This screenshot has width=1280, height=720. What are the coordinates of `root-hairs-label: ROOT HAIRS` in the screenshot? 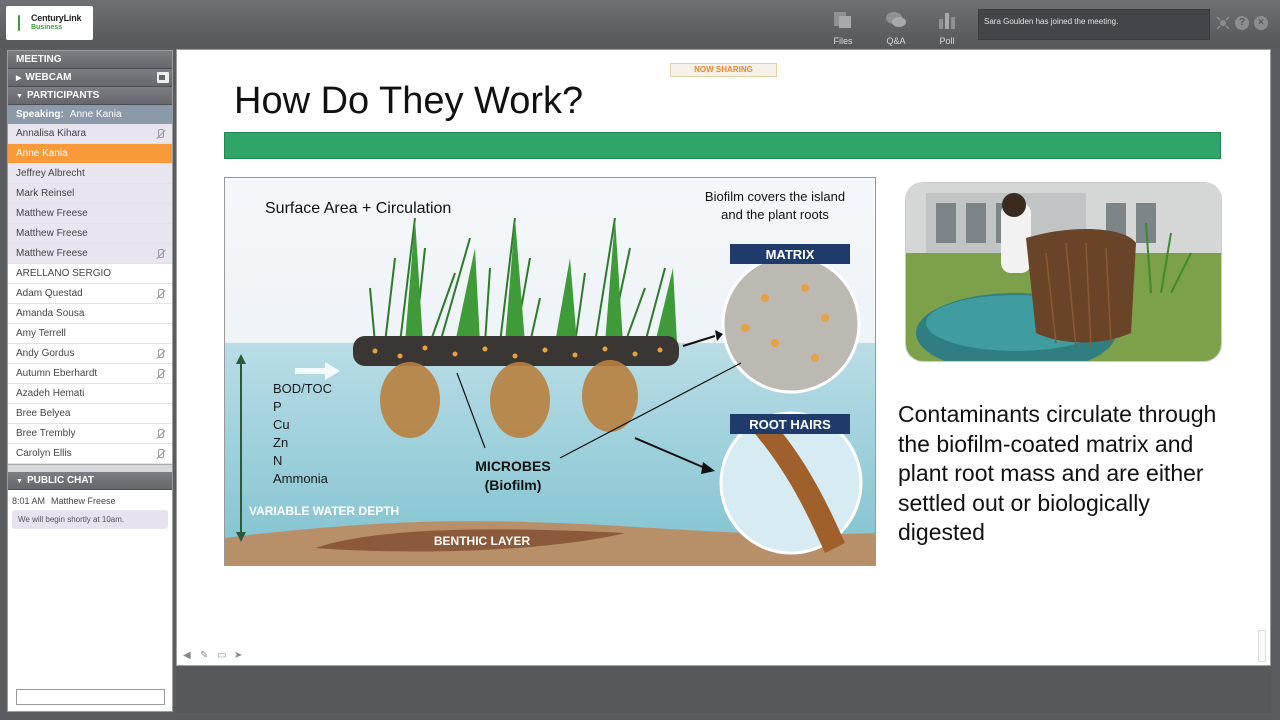 It's located at (790, 424).